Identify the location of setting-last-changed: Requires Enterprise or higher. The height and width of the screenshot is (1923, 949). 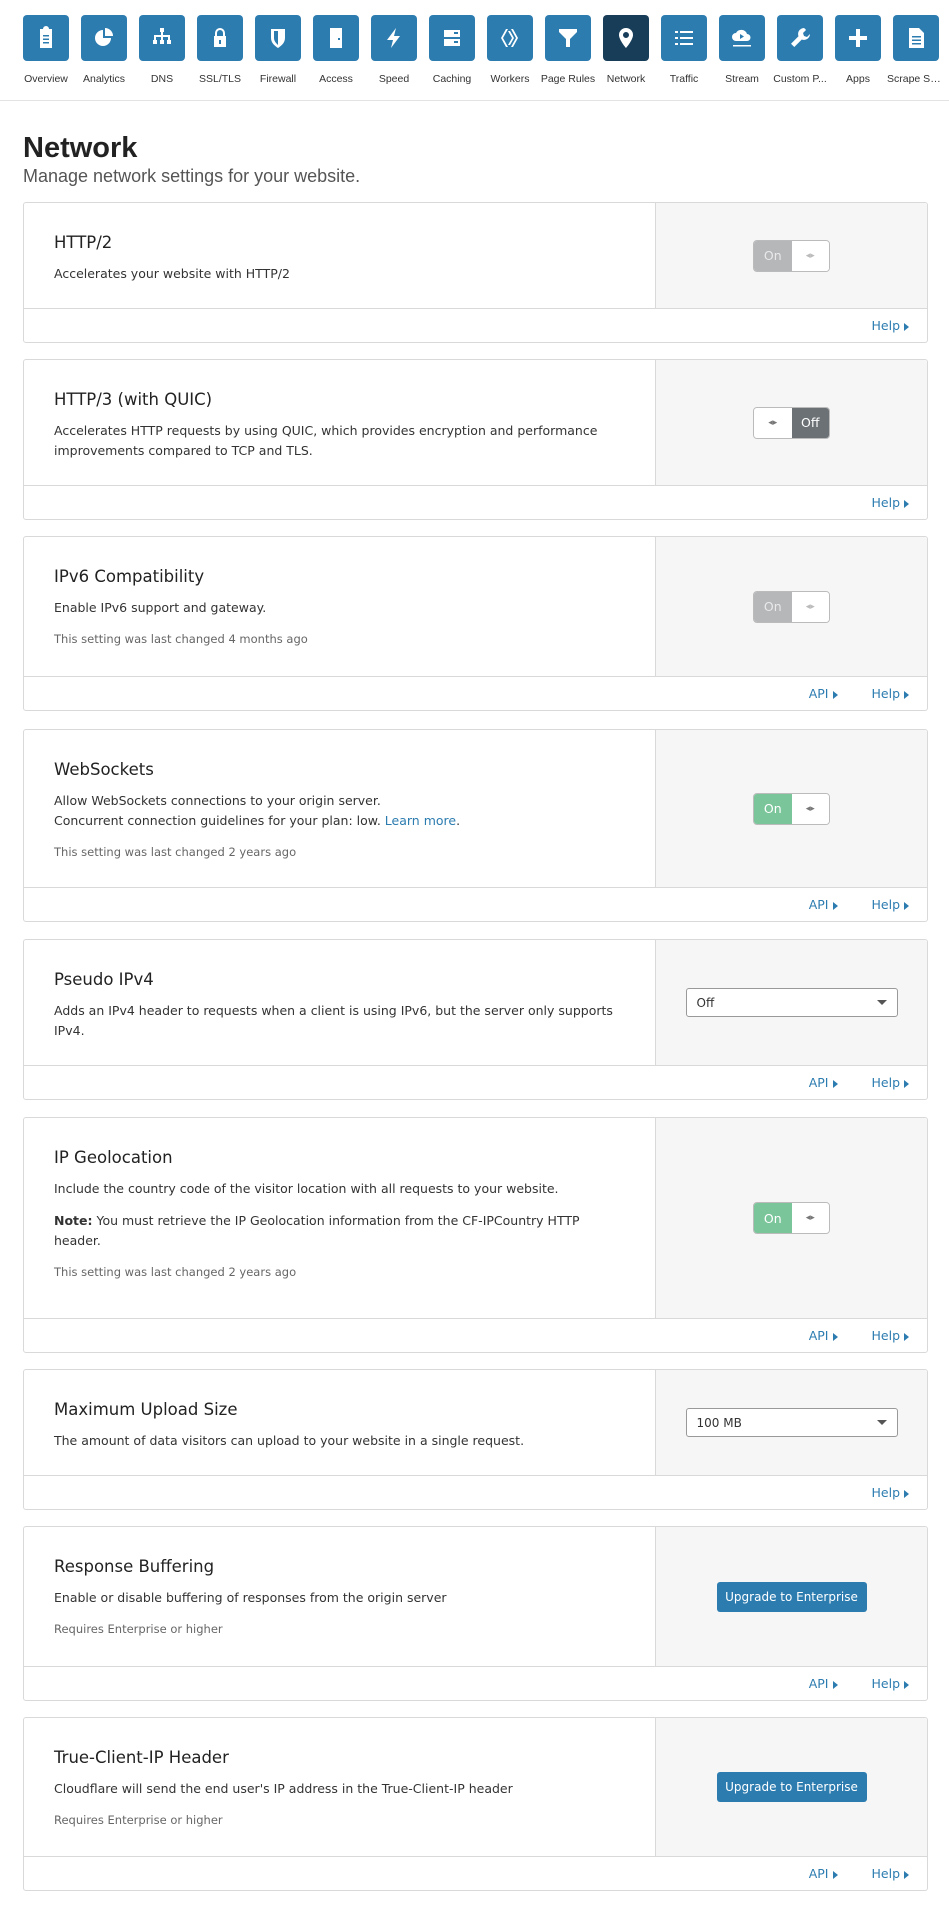
(138, 1820).